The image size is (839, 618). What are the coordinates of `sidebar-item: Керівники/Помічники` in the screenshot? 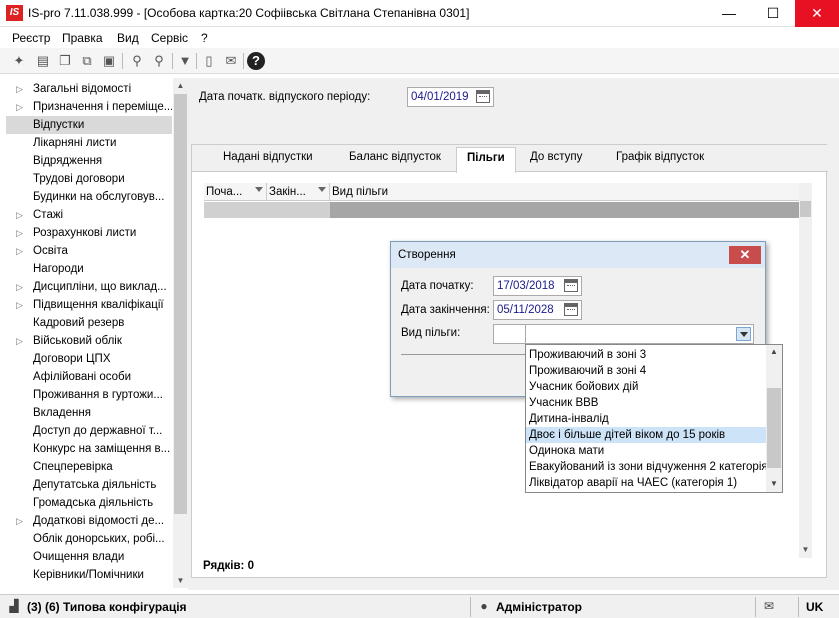 It's located at (89, 575).